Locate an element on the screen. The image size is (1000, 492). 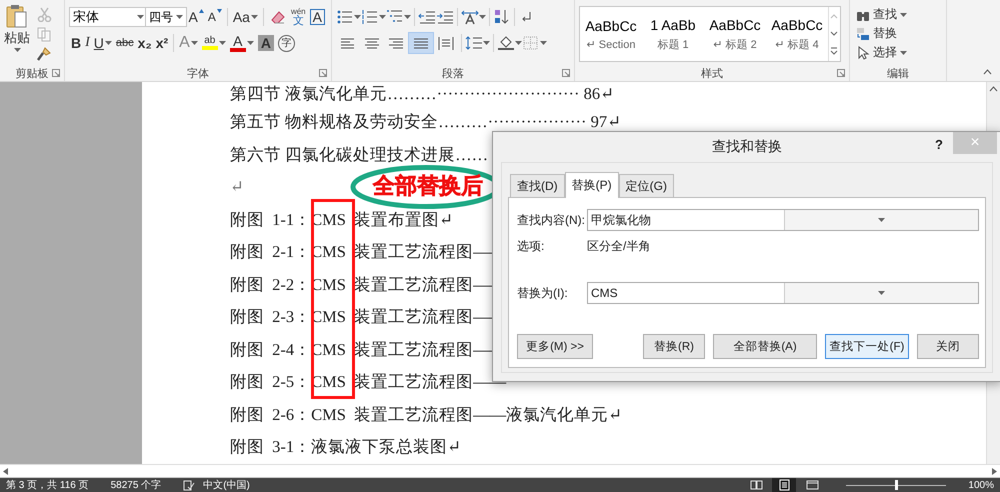
field-label: 查找内容(N): is located at coordinates (551, 220).